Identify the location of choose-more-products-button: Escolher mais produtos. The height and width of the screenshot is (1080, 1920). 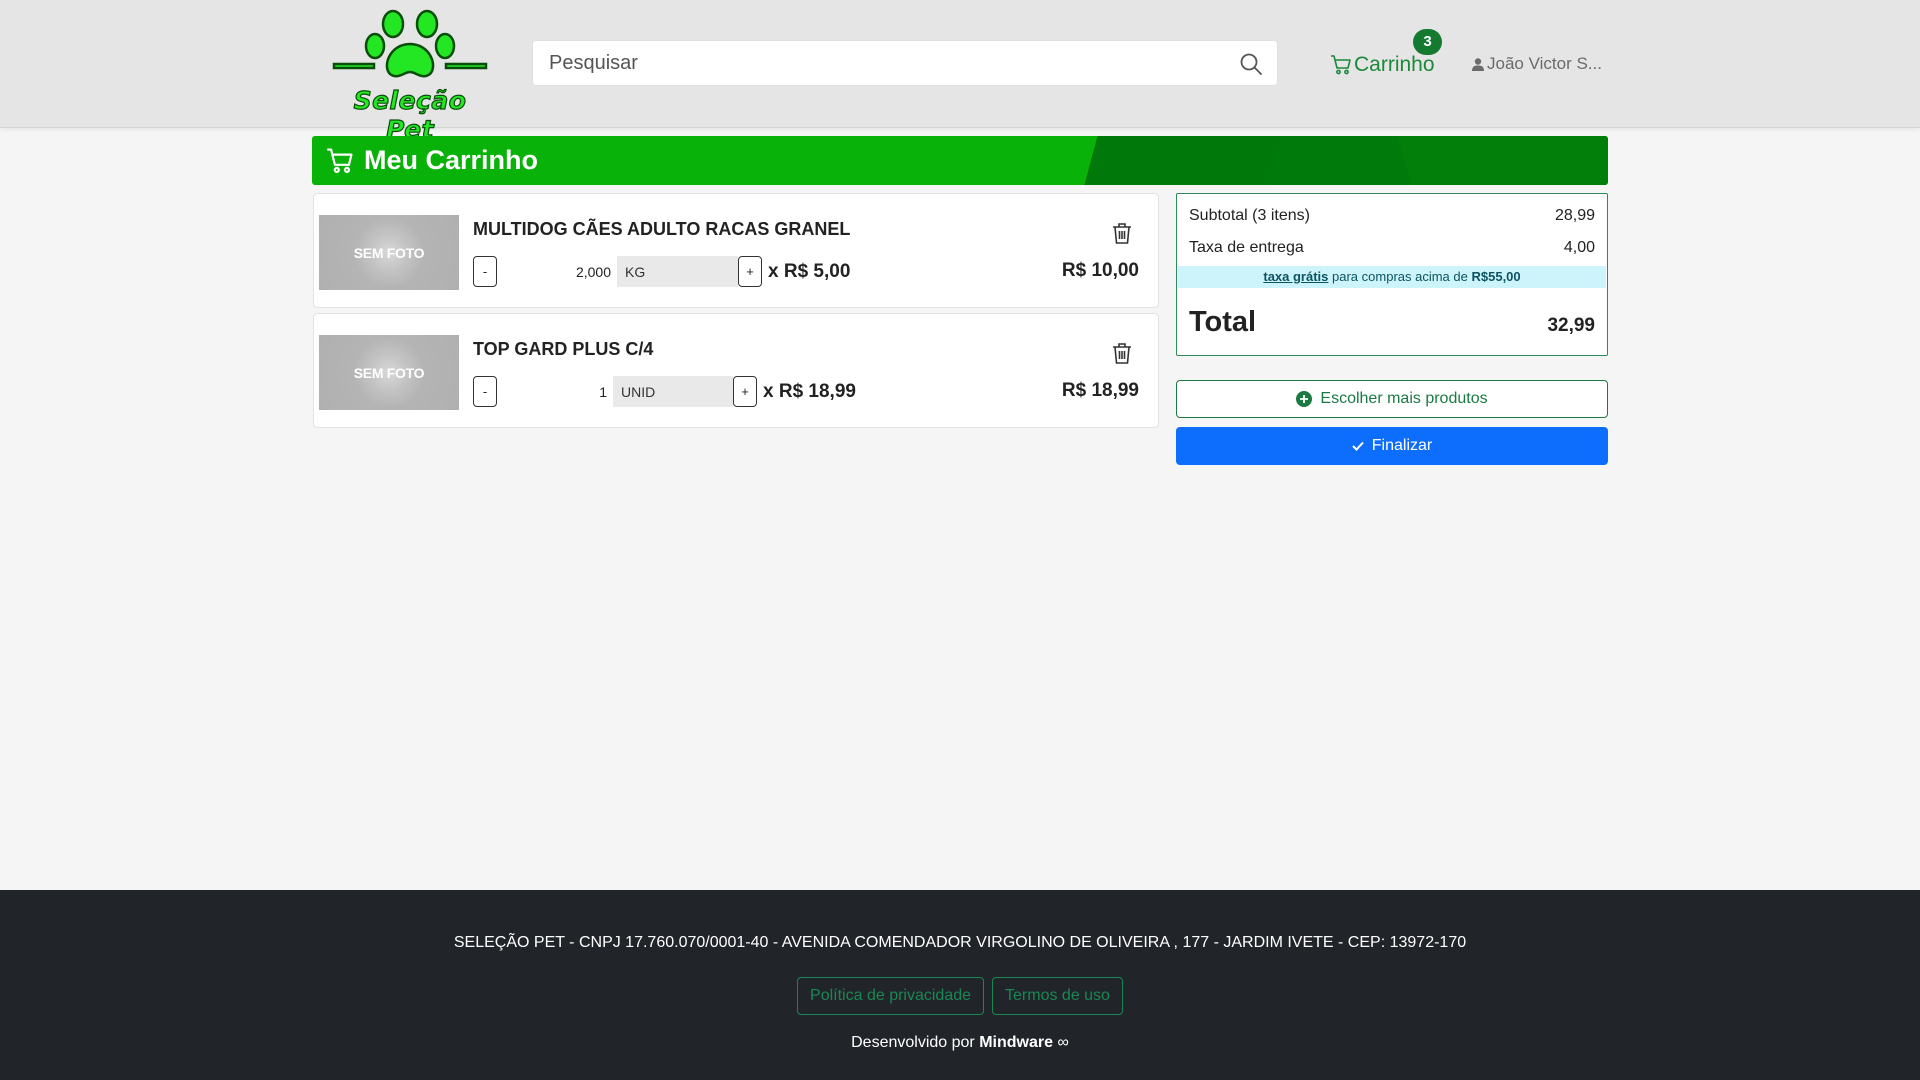
(1392, 399).